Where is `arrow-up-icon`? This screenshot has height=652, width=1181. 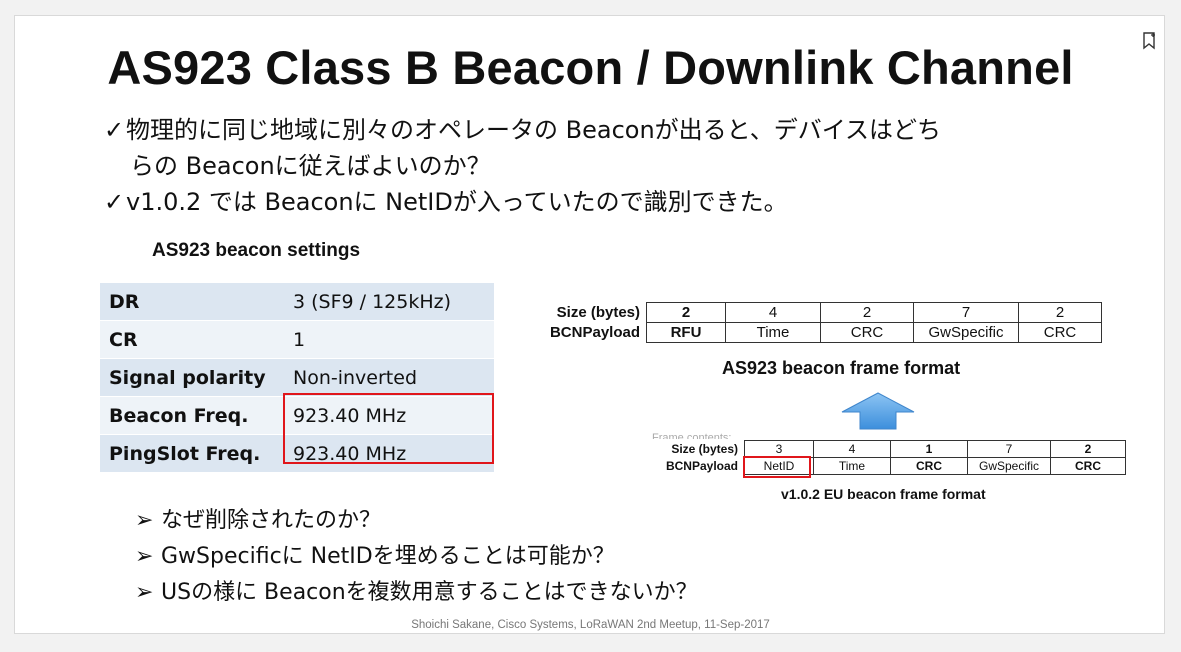 arrow-up-icon is located at coordinates (878, 411).